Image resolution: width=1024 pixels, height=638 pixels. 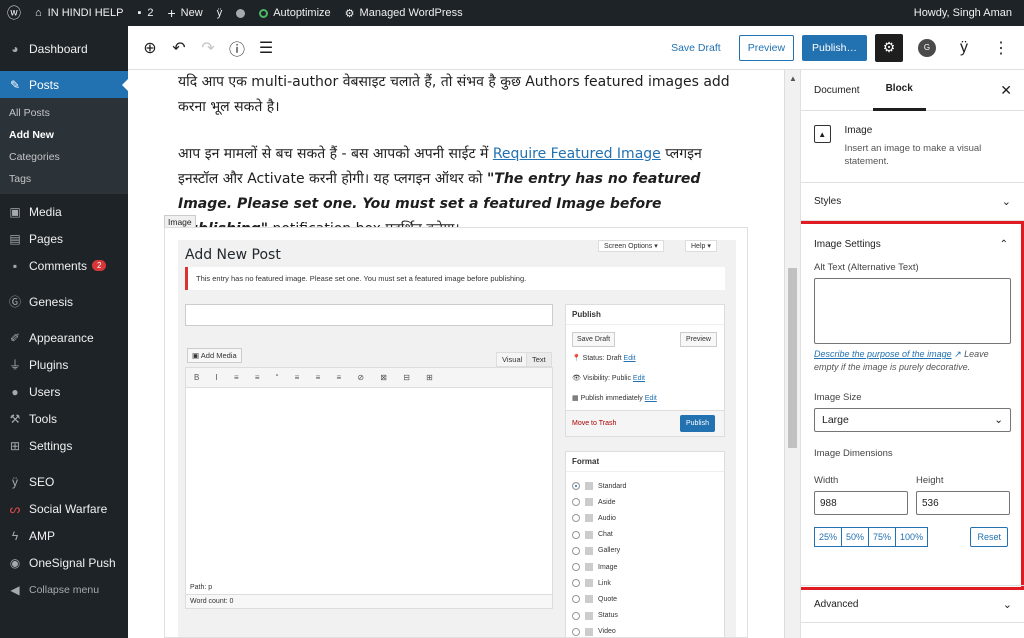 I want to click on sidebar-item-amp: ϟ AMP, so click(x=64, y=535).